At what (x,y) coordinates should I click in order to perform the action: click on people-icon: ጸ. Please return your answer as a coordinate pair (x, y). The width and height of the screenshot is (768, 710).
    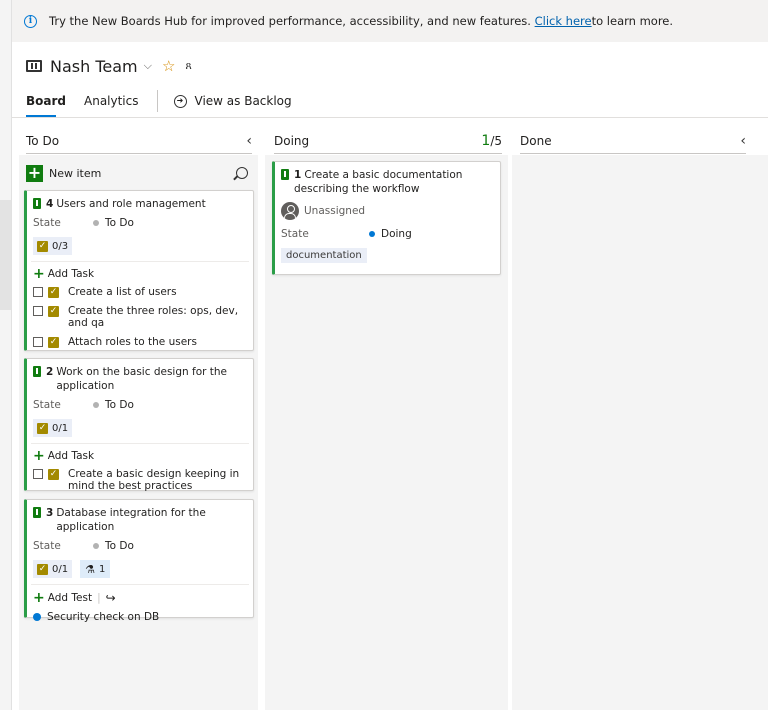
    Looking at the image, I should click on (188, 66).